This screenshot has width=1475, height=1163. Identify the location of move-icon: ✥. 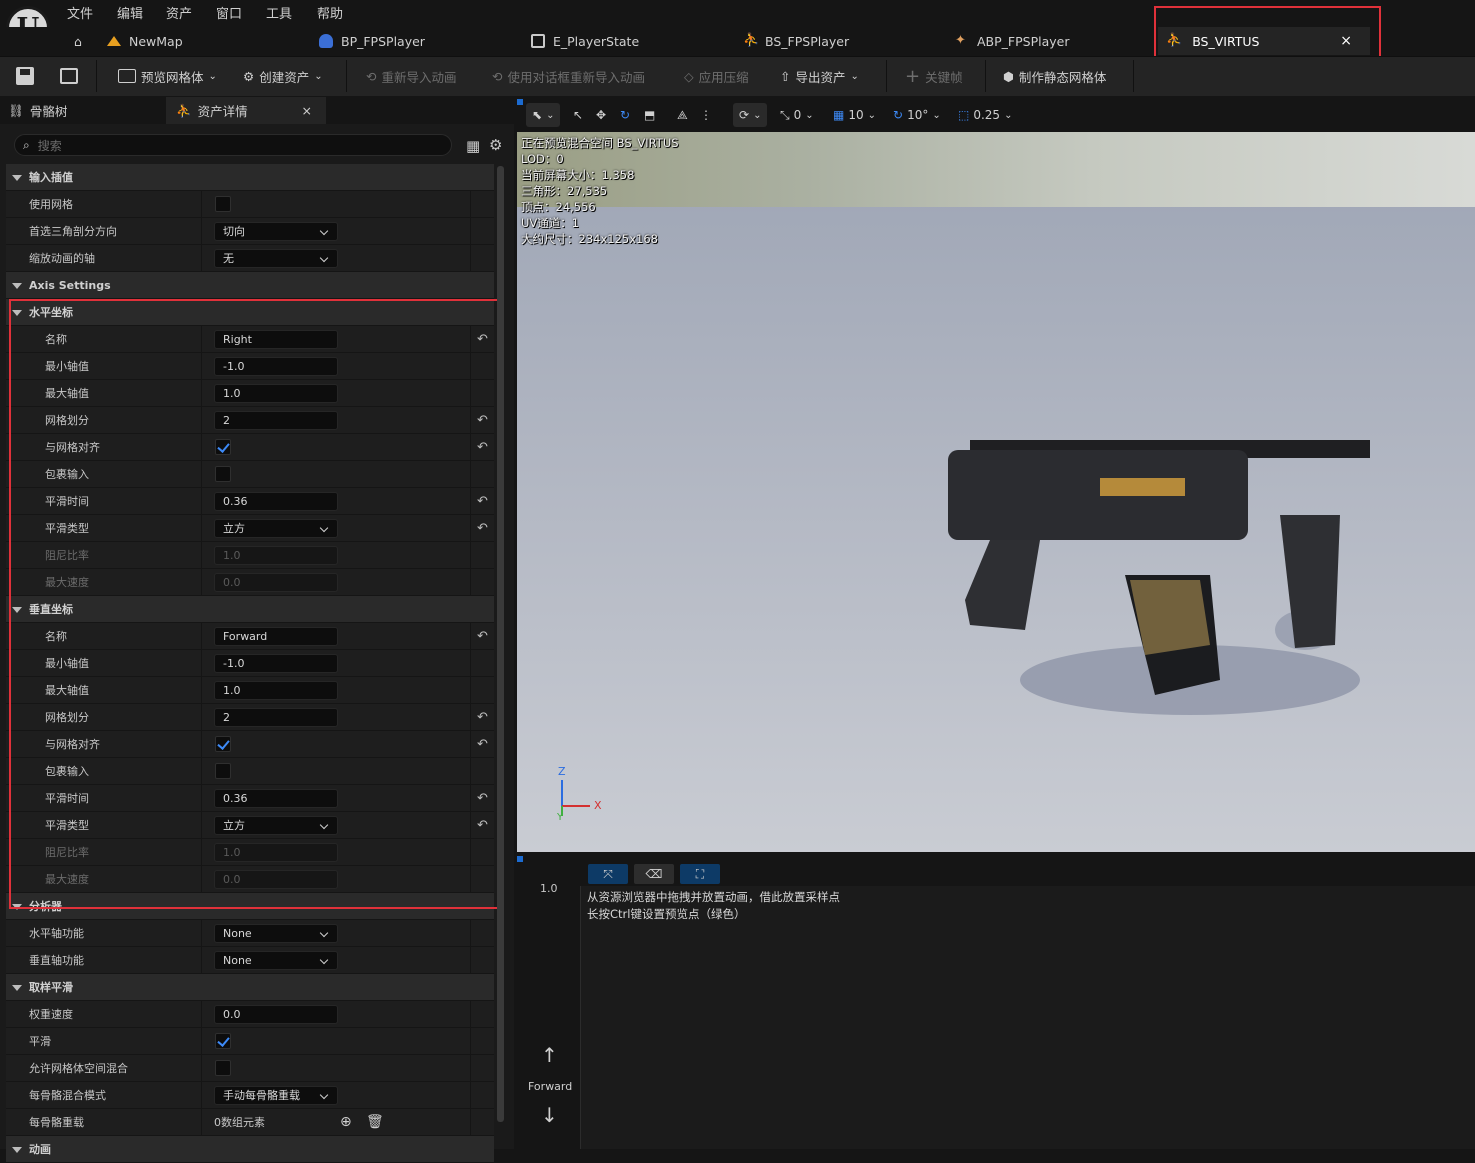
(601, 115).